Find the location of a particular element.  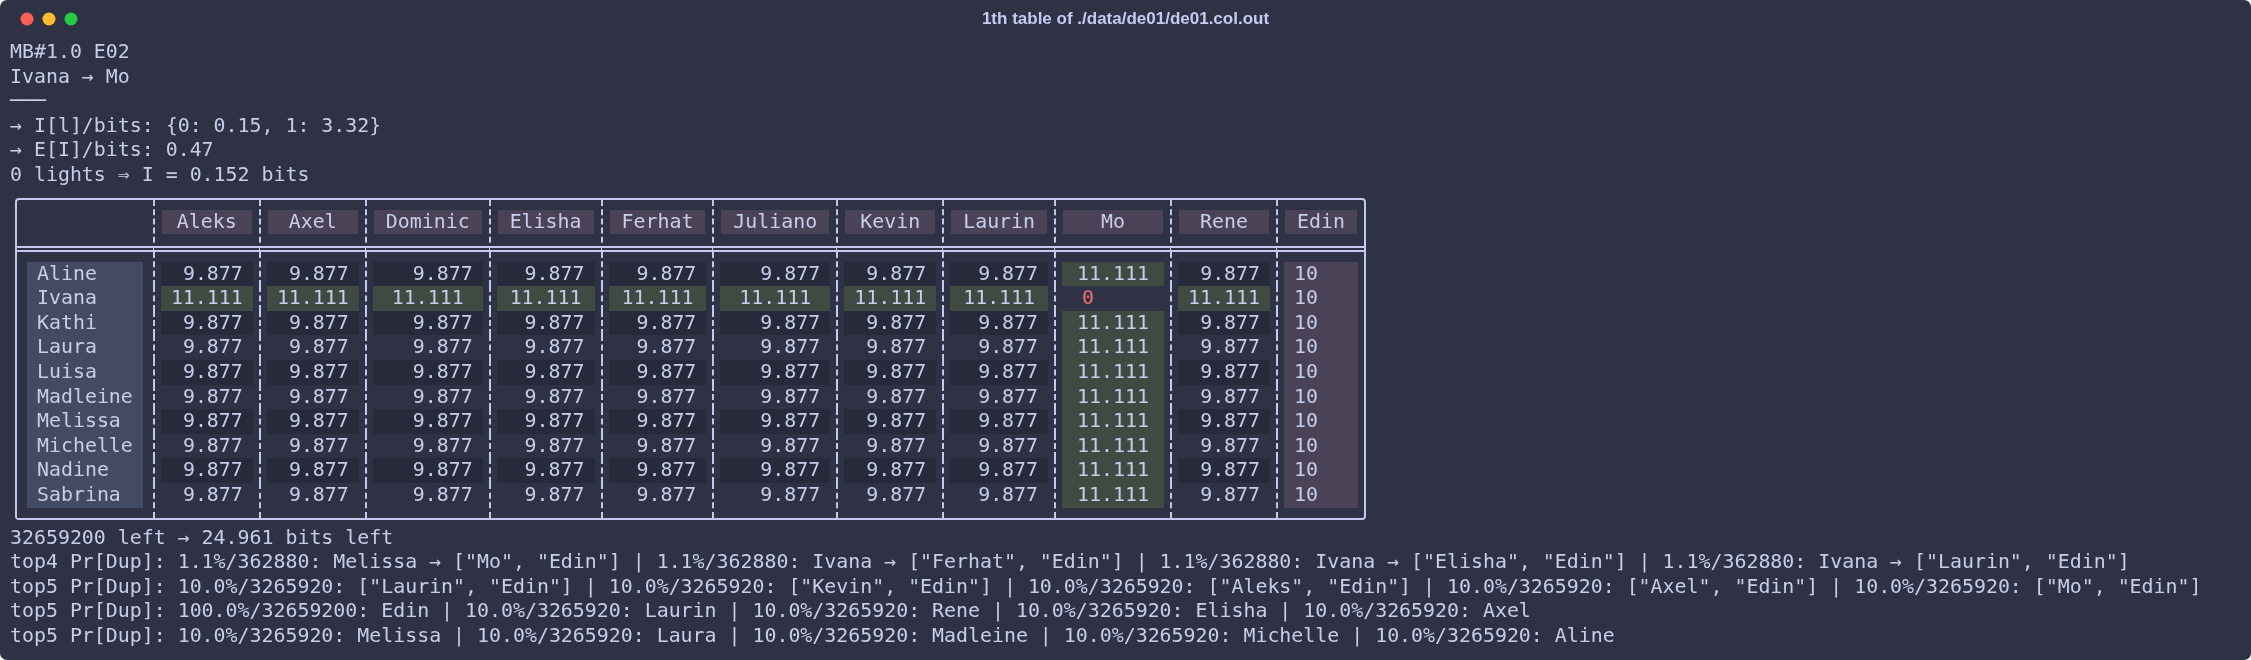

row-name: Laura is located at coordinates (67, 347).